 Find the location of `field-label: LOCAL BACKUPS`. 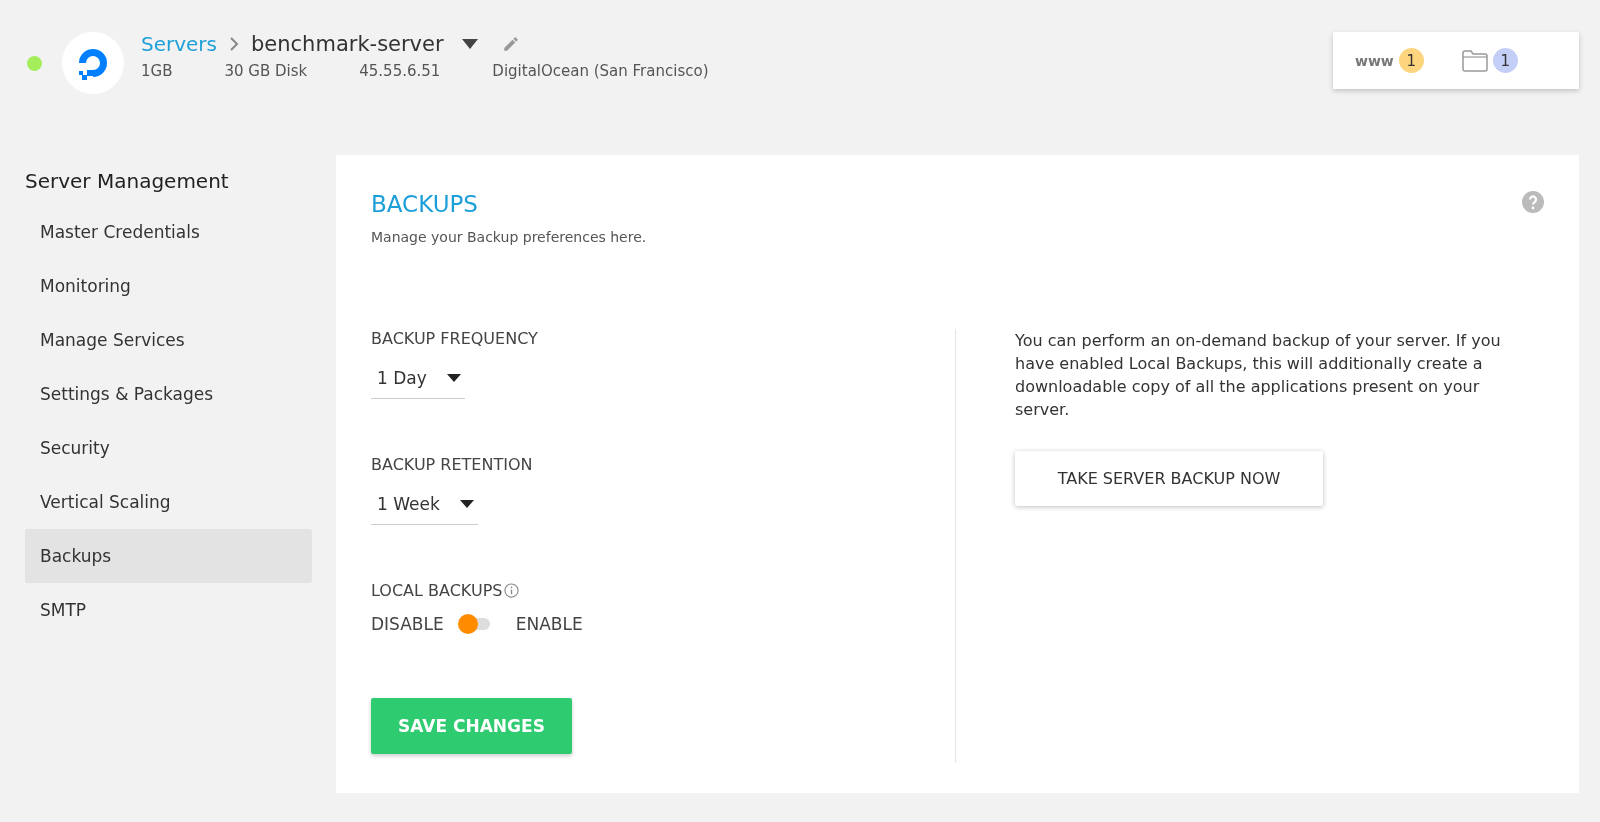

field-label: LOCAL BACKUPS is located at coordinates (437, 590).